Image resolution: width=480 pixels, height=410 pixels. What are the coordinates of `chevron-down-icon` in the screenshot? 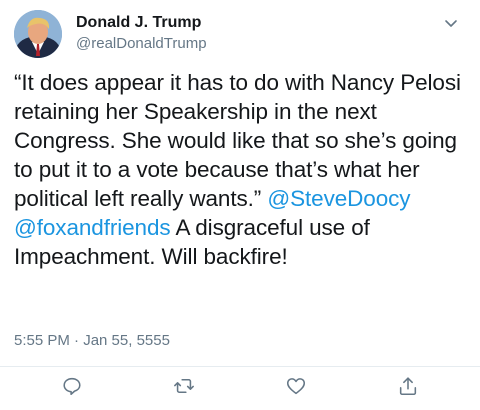 It's located at (451, 23).